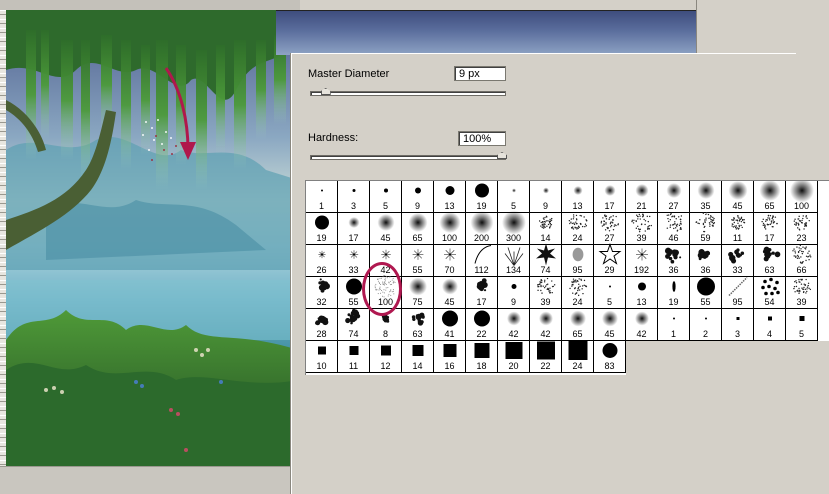 This screenshot has height=494, width=829. Describe the element at coordinates (802, 229) in the screenshot. I see `brush-preset-1-15: 23` at that location.